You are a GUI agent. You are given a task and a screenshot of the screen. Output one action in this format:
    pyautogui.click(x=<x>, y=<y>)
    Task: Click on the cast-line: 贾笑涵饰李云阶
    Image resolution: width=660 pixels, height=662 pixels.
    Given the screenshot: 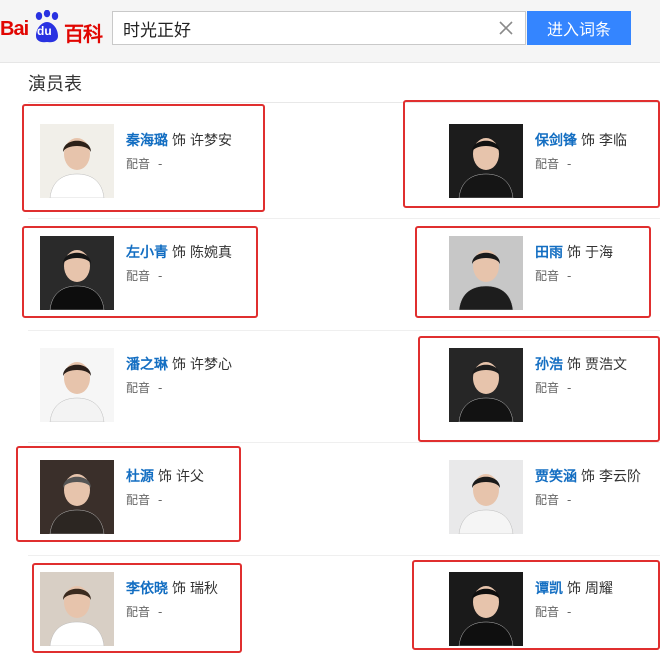 What is the action you would take?
    pyautogui.click(x=588, y=476)
    